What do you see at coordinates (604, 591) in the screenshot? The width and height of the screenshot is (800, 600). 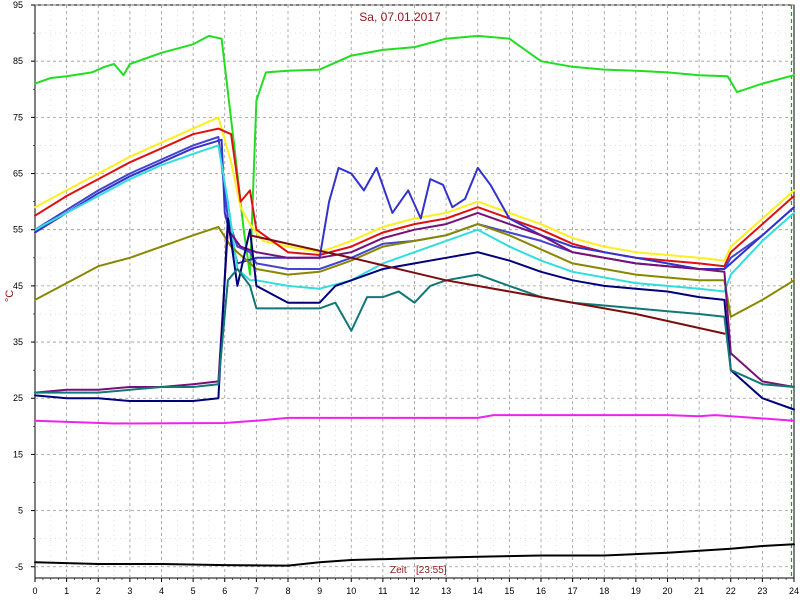 I see `x-tick-label: 18` at bounding box center [604, 591].